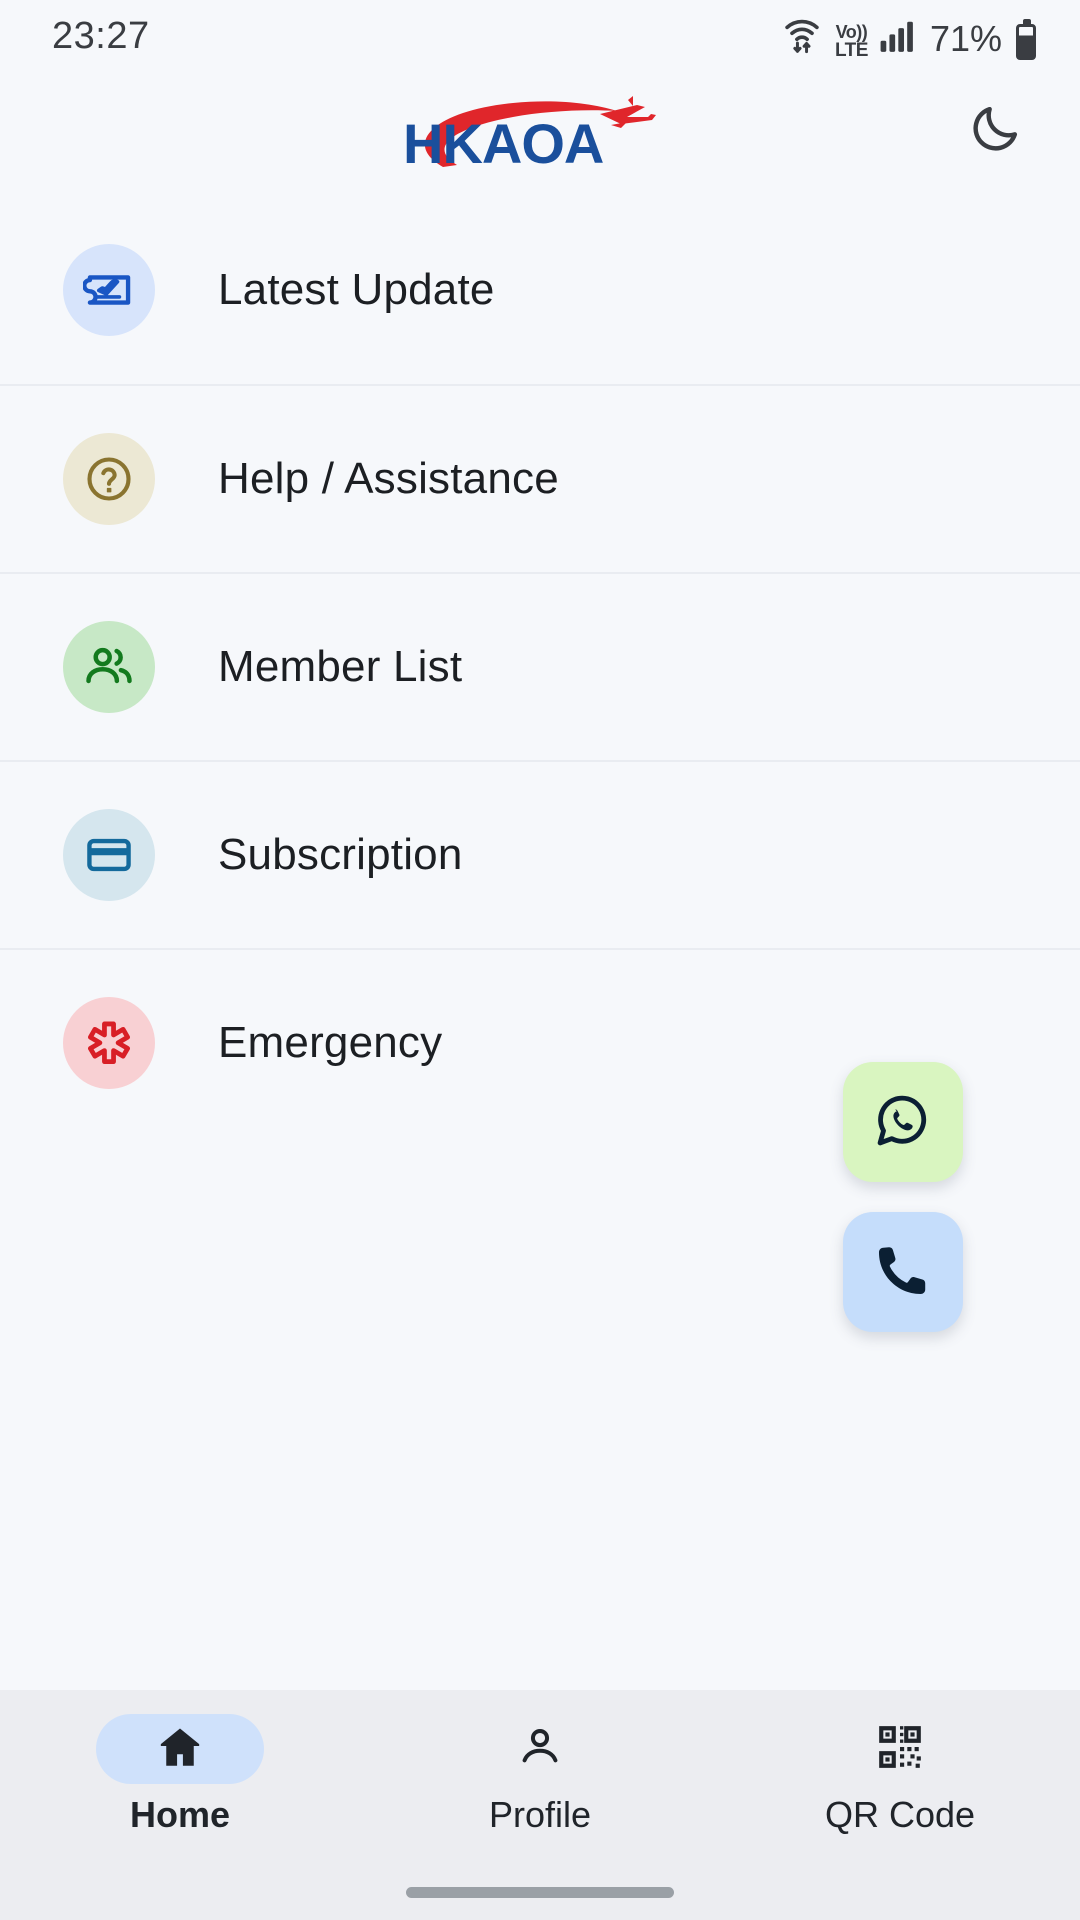 Image resolution: width=1080 pixels, height=1920 pixels. I want to click on volte-icon: Vo)) LTE, so click(851, 41).